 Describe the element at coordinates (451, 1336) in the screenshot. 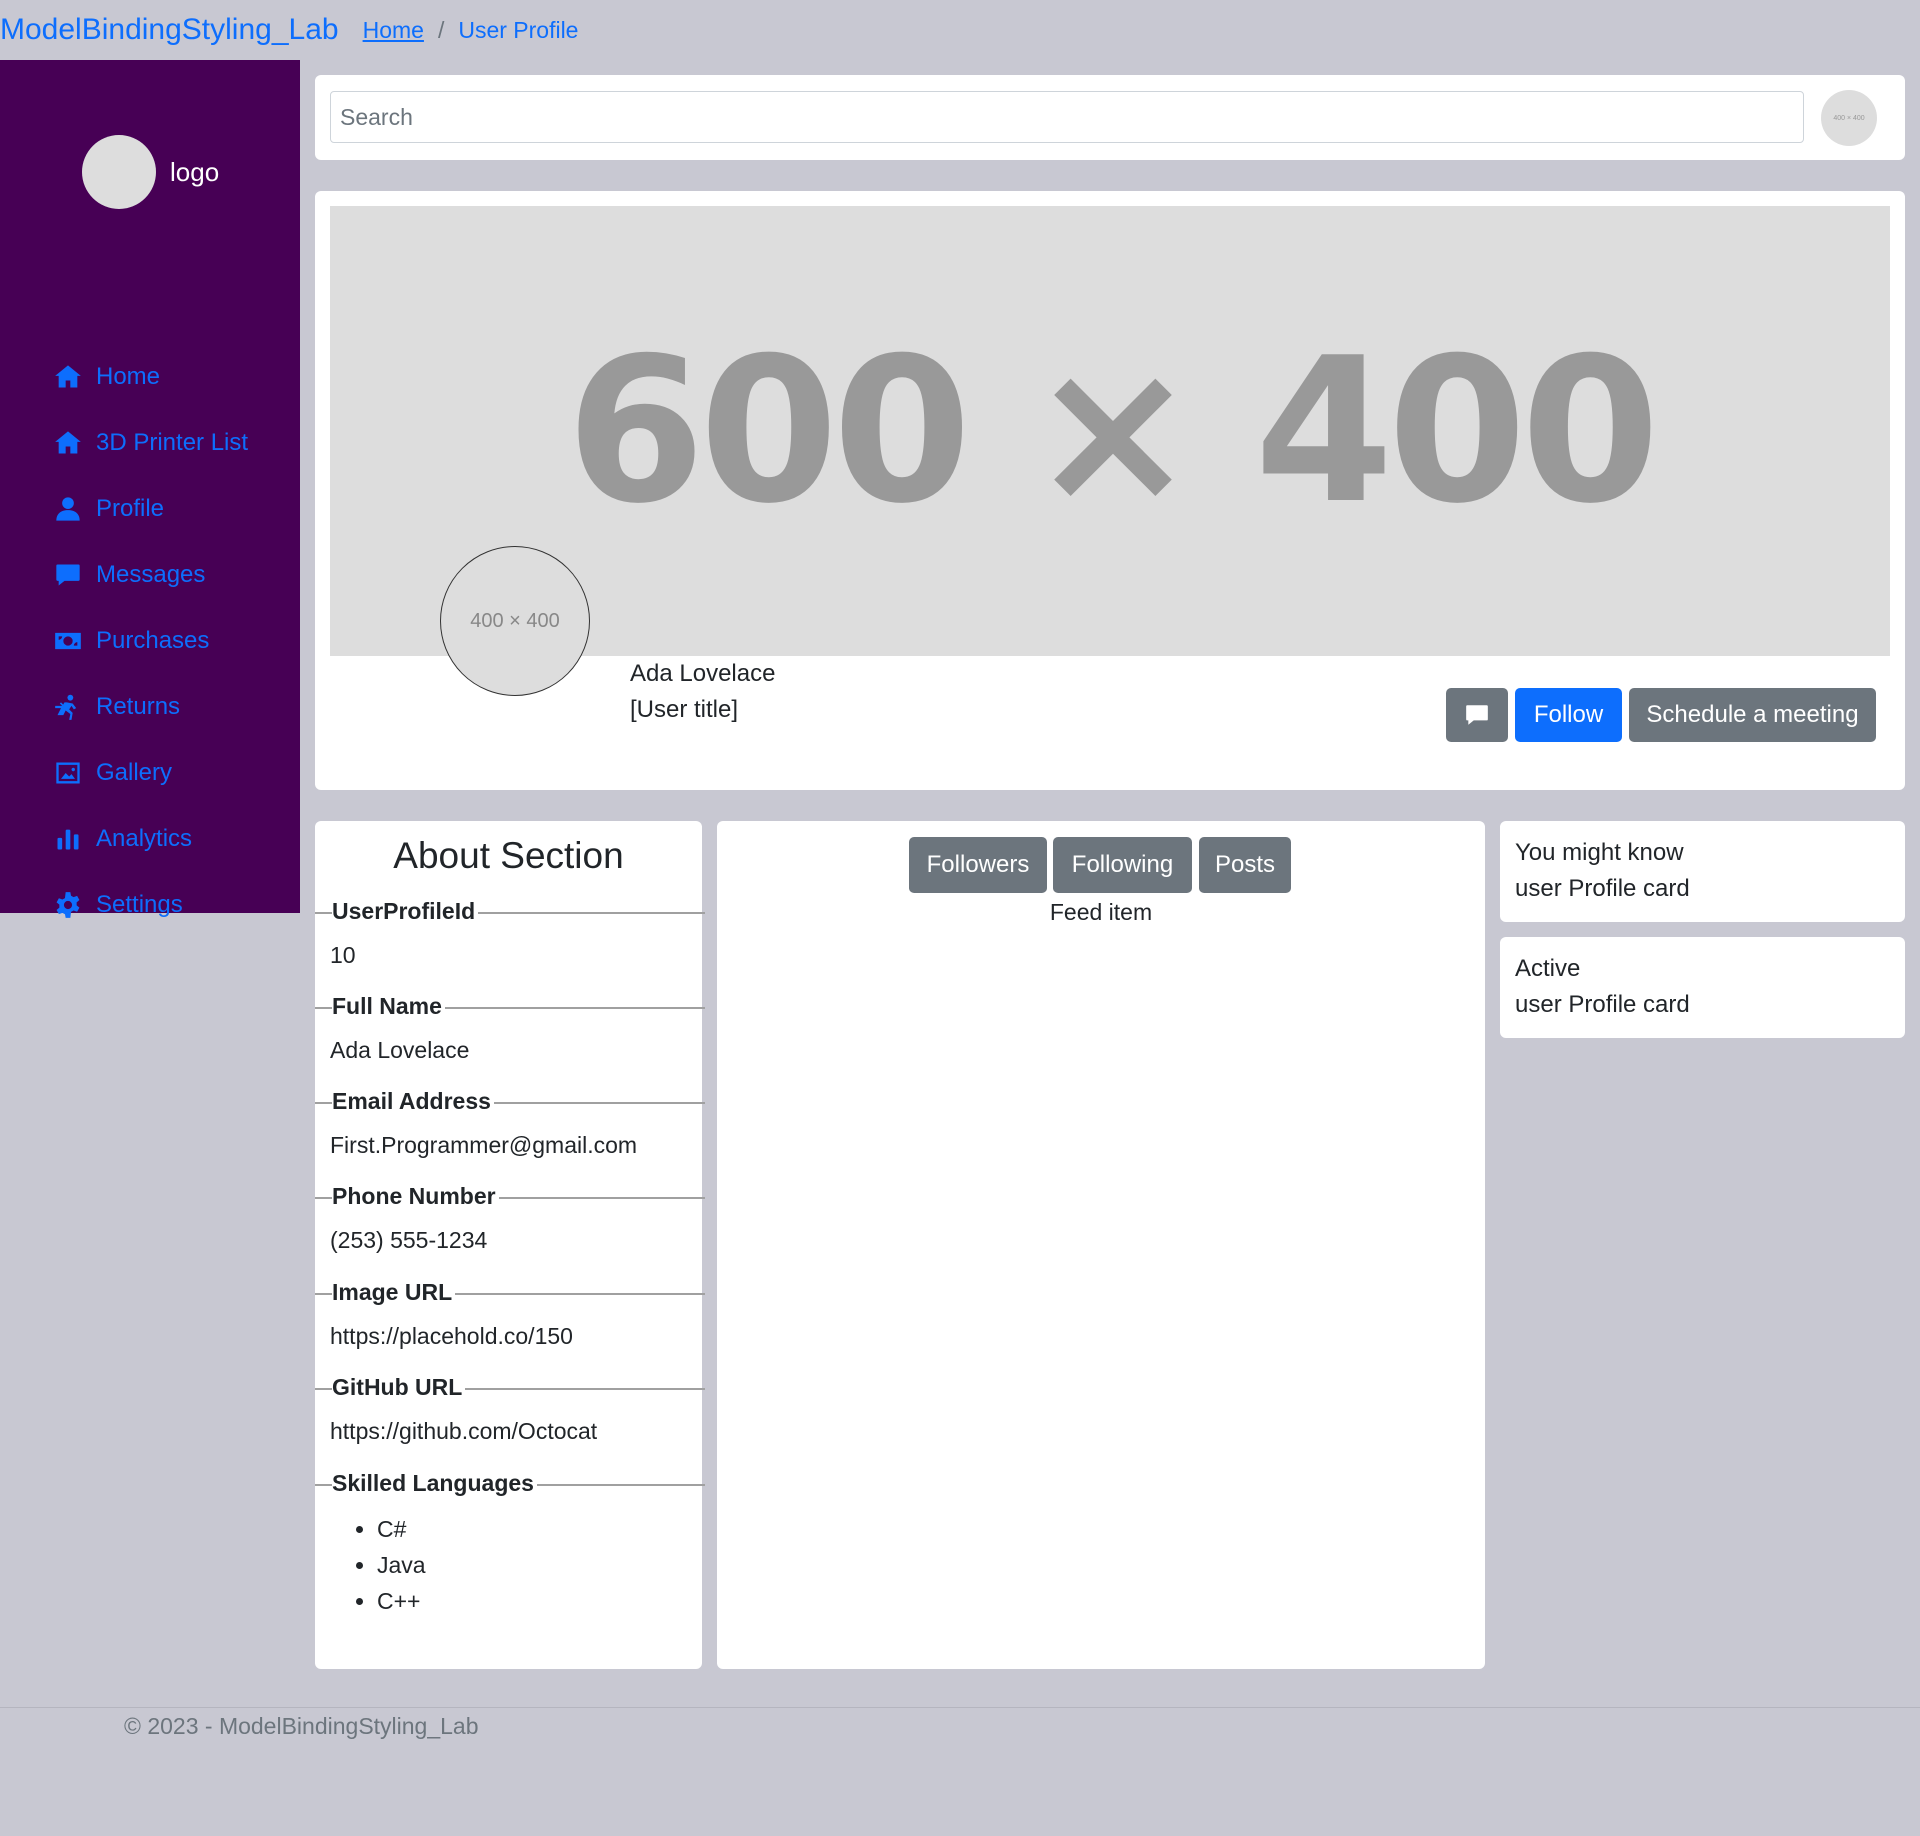

I see `field-value: https://placehold.co/150` at that location.